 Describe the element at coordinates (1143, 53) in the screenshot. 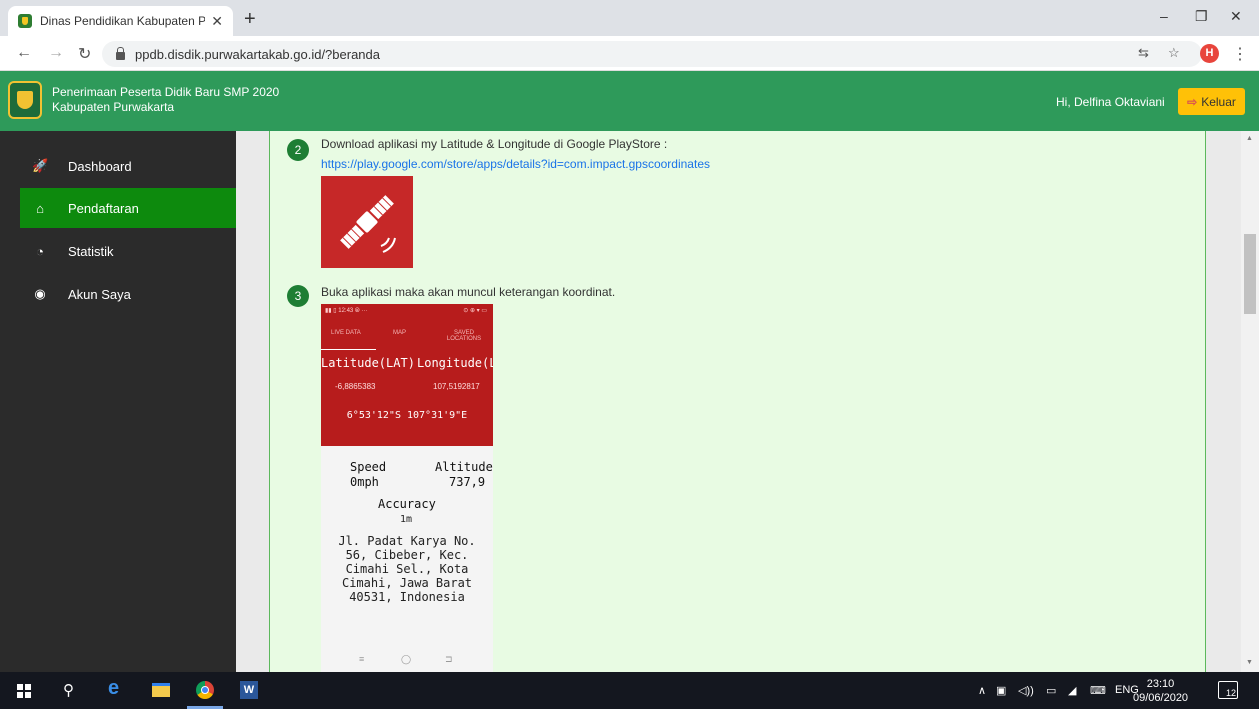

I see `translate-icon: ⇆` at that location.